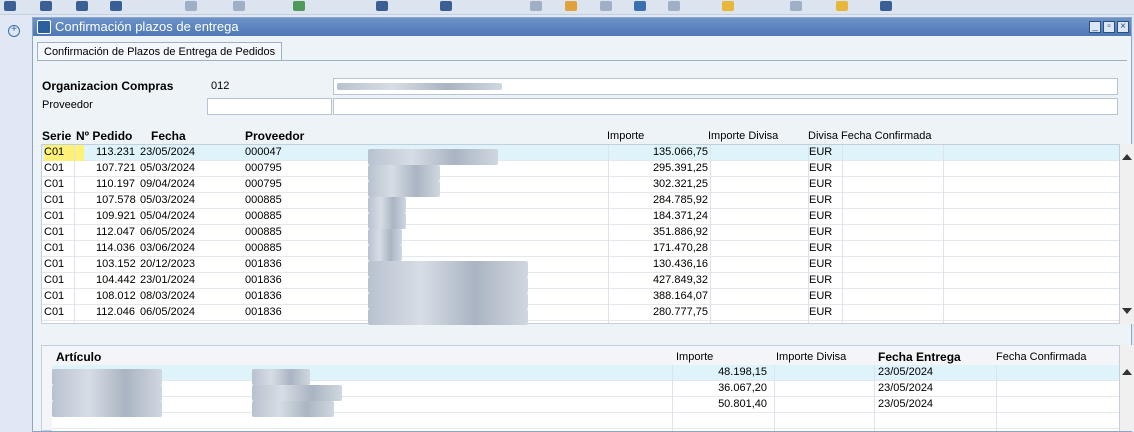  What do you see at coordinates (536, 6) in the screenshot?
I see `search-icon` at bounding box center [536, 6].